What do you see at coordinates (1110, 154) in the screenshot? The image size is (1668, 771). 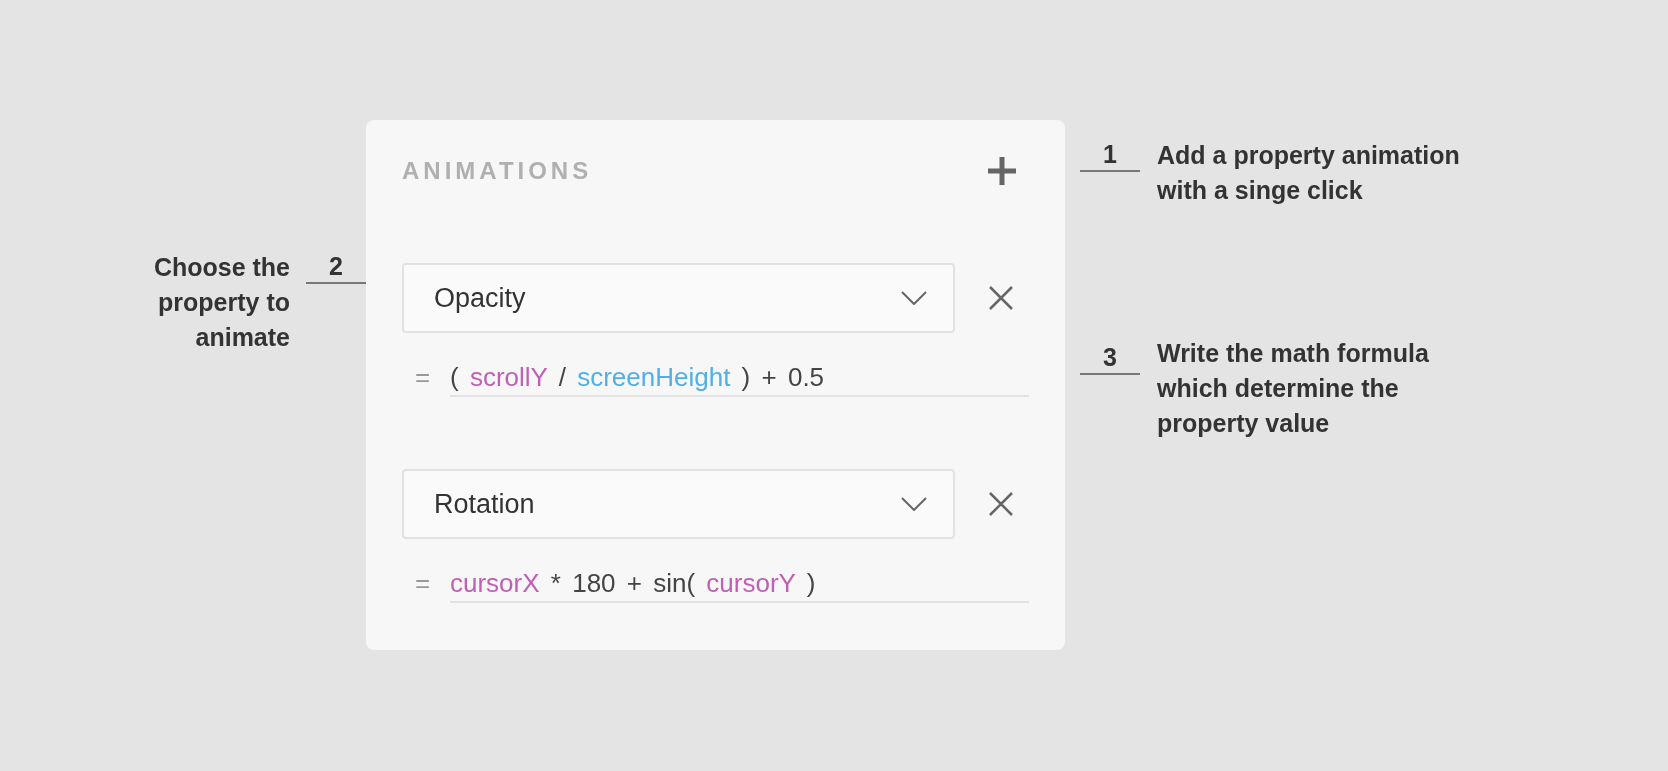 I see `callout-number: 1` at bounding box center [1110, 154].